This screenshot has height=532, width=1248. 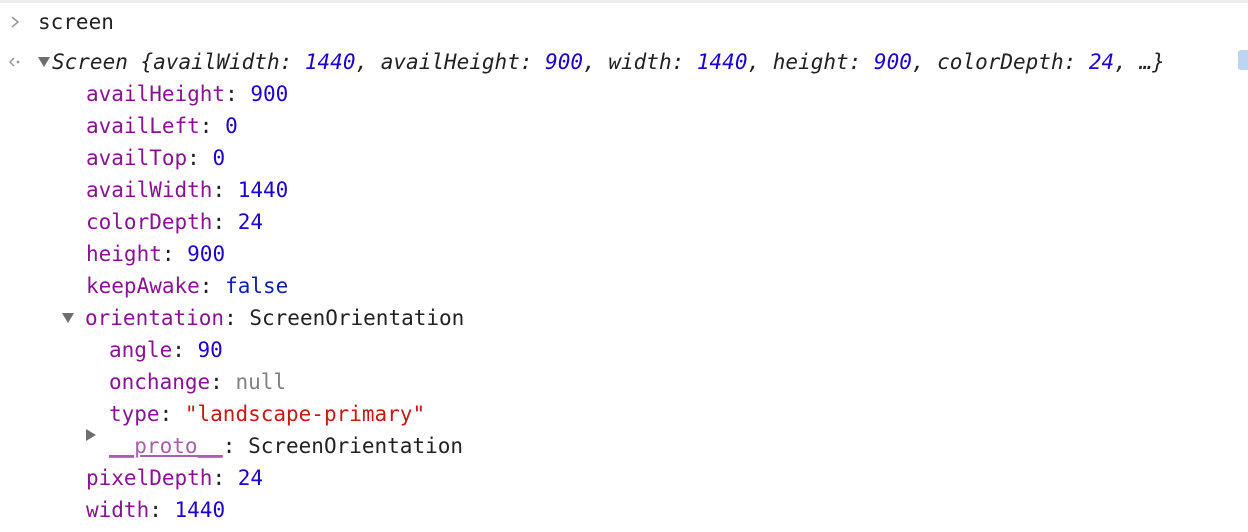 I want to click on property-key: orientation, so click(x=155, y=318).